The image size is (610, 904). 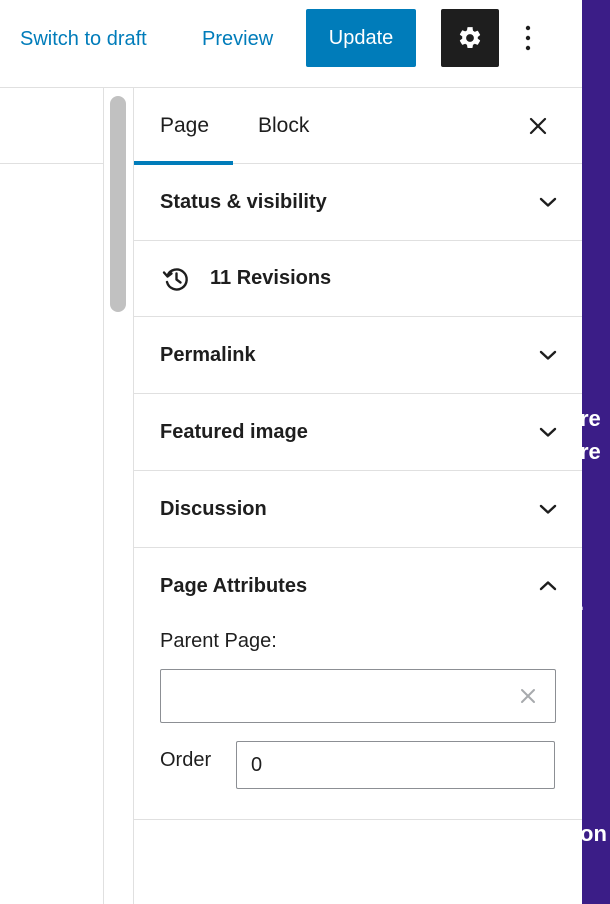 I want to click on more-options-button, so click(x=528, y=38).